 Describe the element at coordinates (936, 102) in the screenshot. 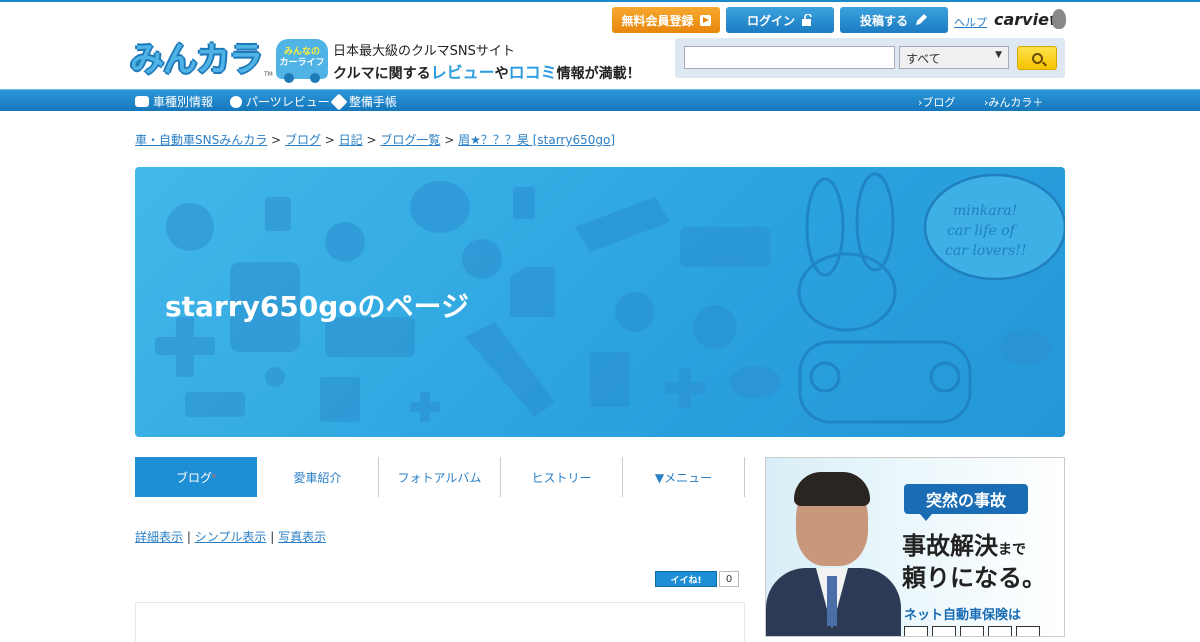

I see `nav-blog-link: ›ブログ` at that location.